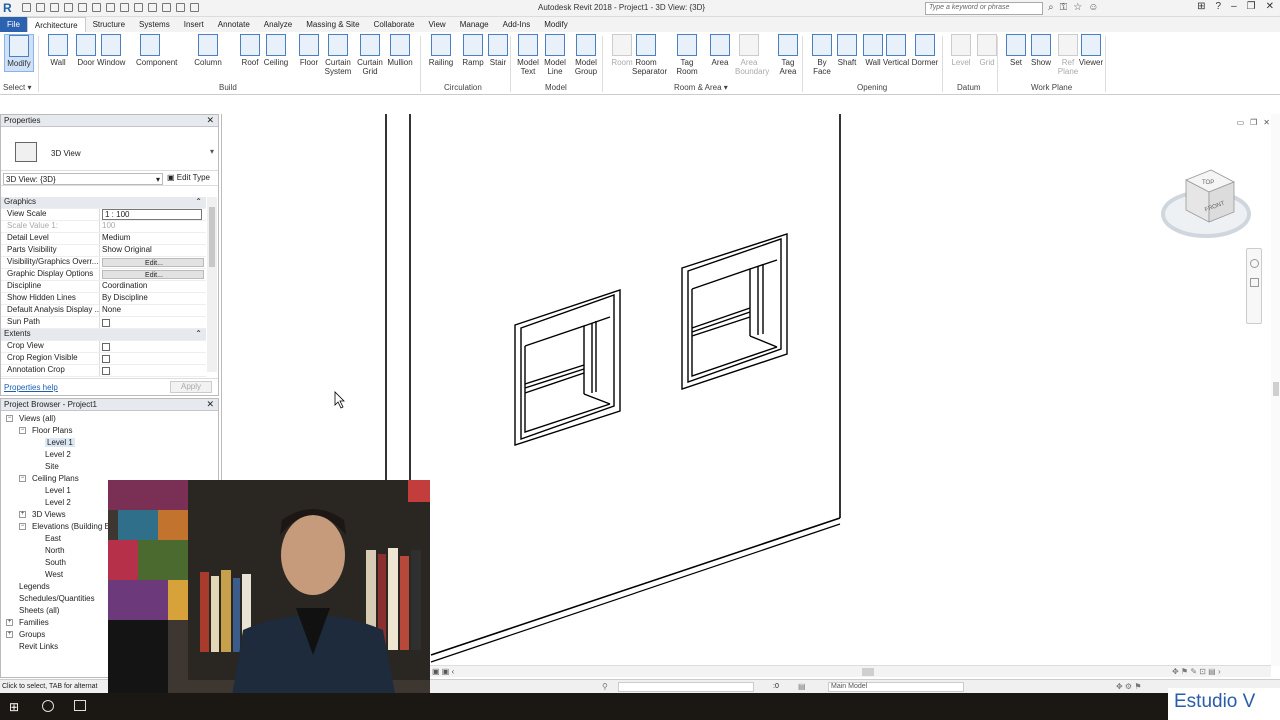  What do you see at coordinates (191, 387) in the screenshot?
I see `apply-button: Apply` at bounding box center [191, 387].